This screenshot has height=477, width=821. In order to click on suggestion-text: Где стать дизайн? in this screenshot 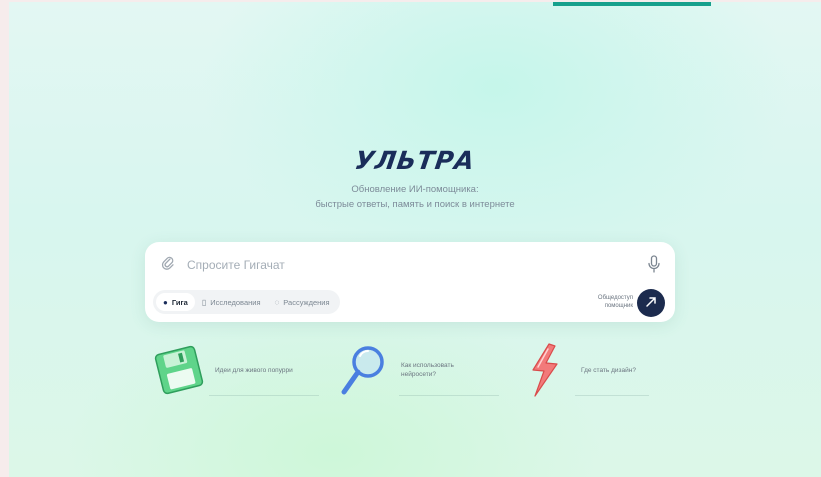, I will do `click(608, 370)`.